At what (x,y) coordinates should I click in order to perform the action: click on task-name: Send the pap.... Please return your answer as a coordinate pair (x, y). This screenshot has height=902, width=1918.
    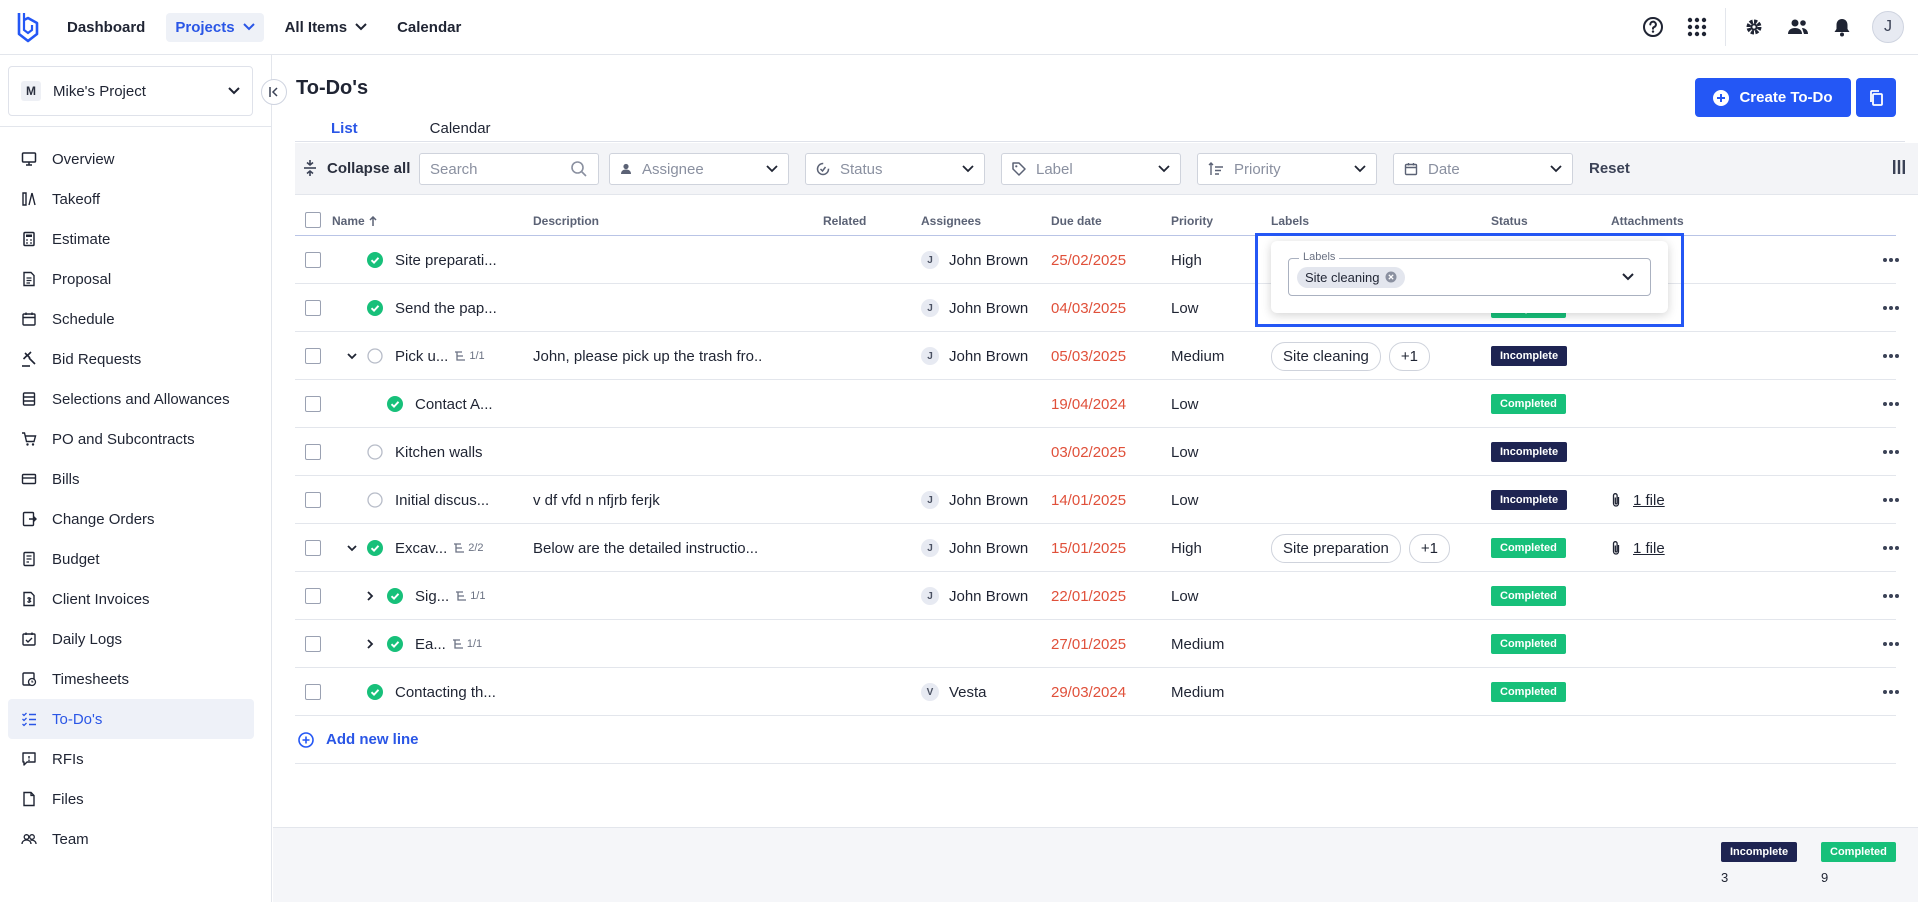
    Looking at the image, I should click on (446, 308).